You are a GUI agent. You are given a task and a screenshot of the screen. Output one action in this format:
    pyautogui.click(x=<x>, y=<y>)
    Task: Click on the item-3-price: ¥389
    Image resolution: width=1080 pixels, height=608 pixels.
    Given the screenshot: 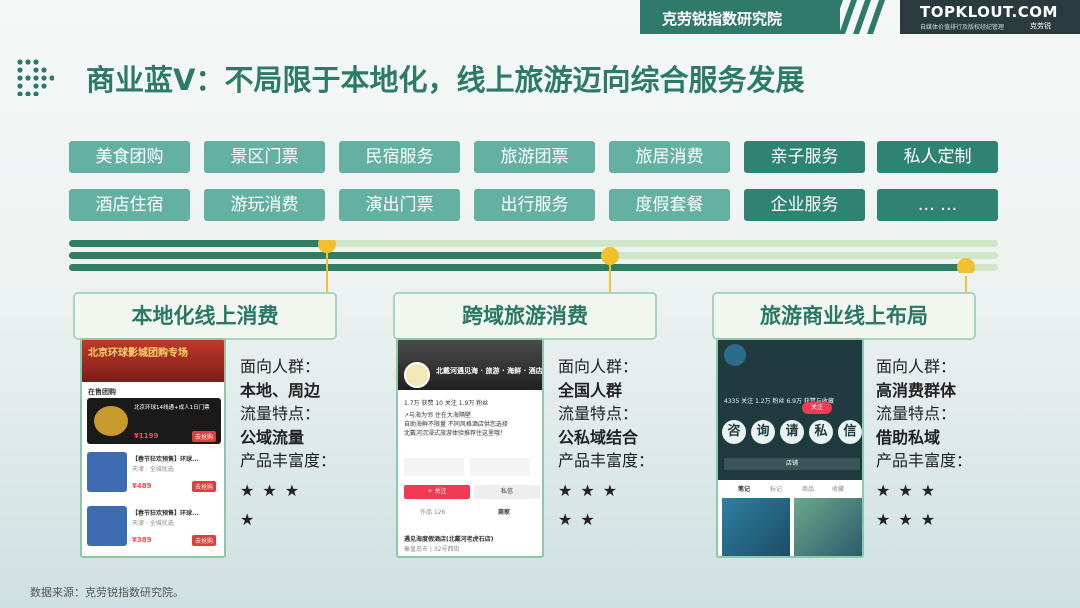 What is the action you would take?
    pyautogui.click(x=142, y=540)
    